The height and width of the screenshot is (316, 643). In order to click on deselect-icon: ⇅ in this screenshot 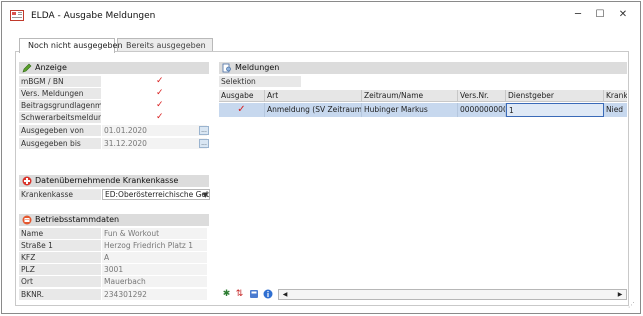, I will do `click(239, 294)`.